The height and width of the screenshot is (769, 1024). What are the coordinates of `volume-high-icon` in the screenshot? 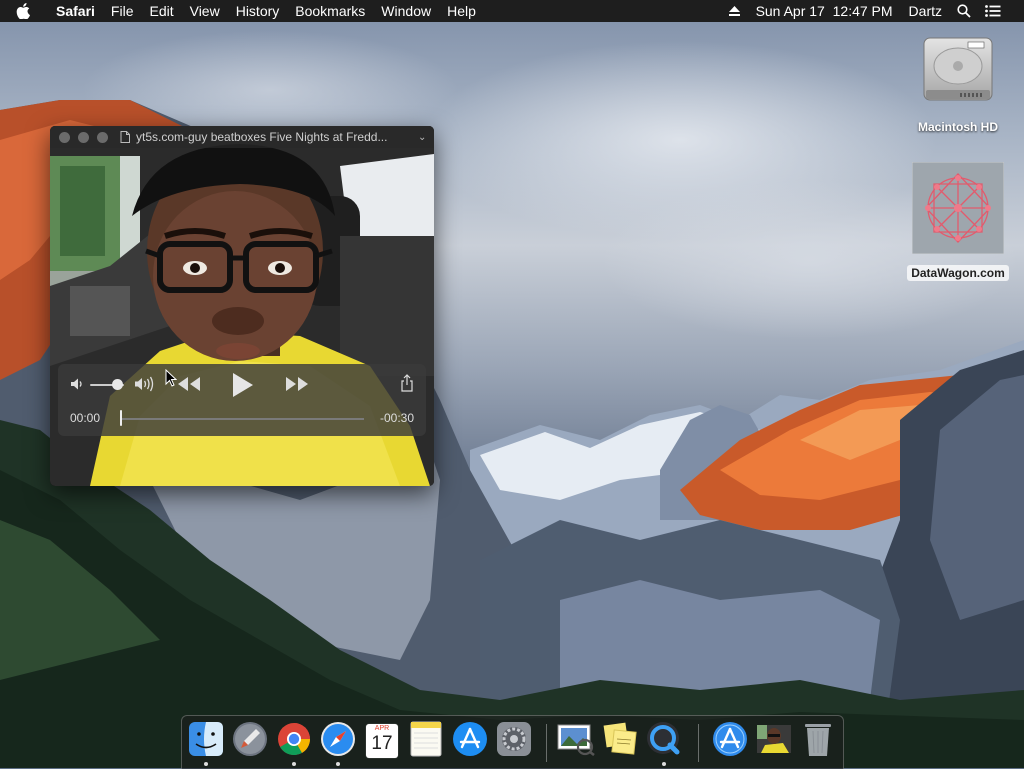 It's located at (145, 386).